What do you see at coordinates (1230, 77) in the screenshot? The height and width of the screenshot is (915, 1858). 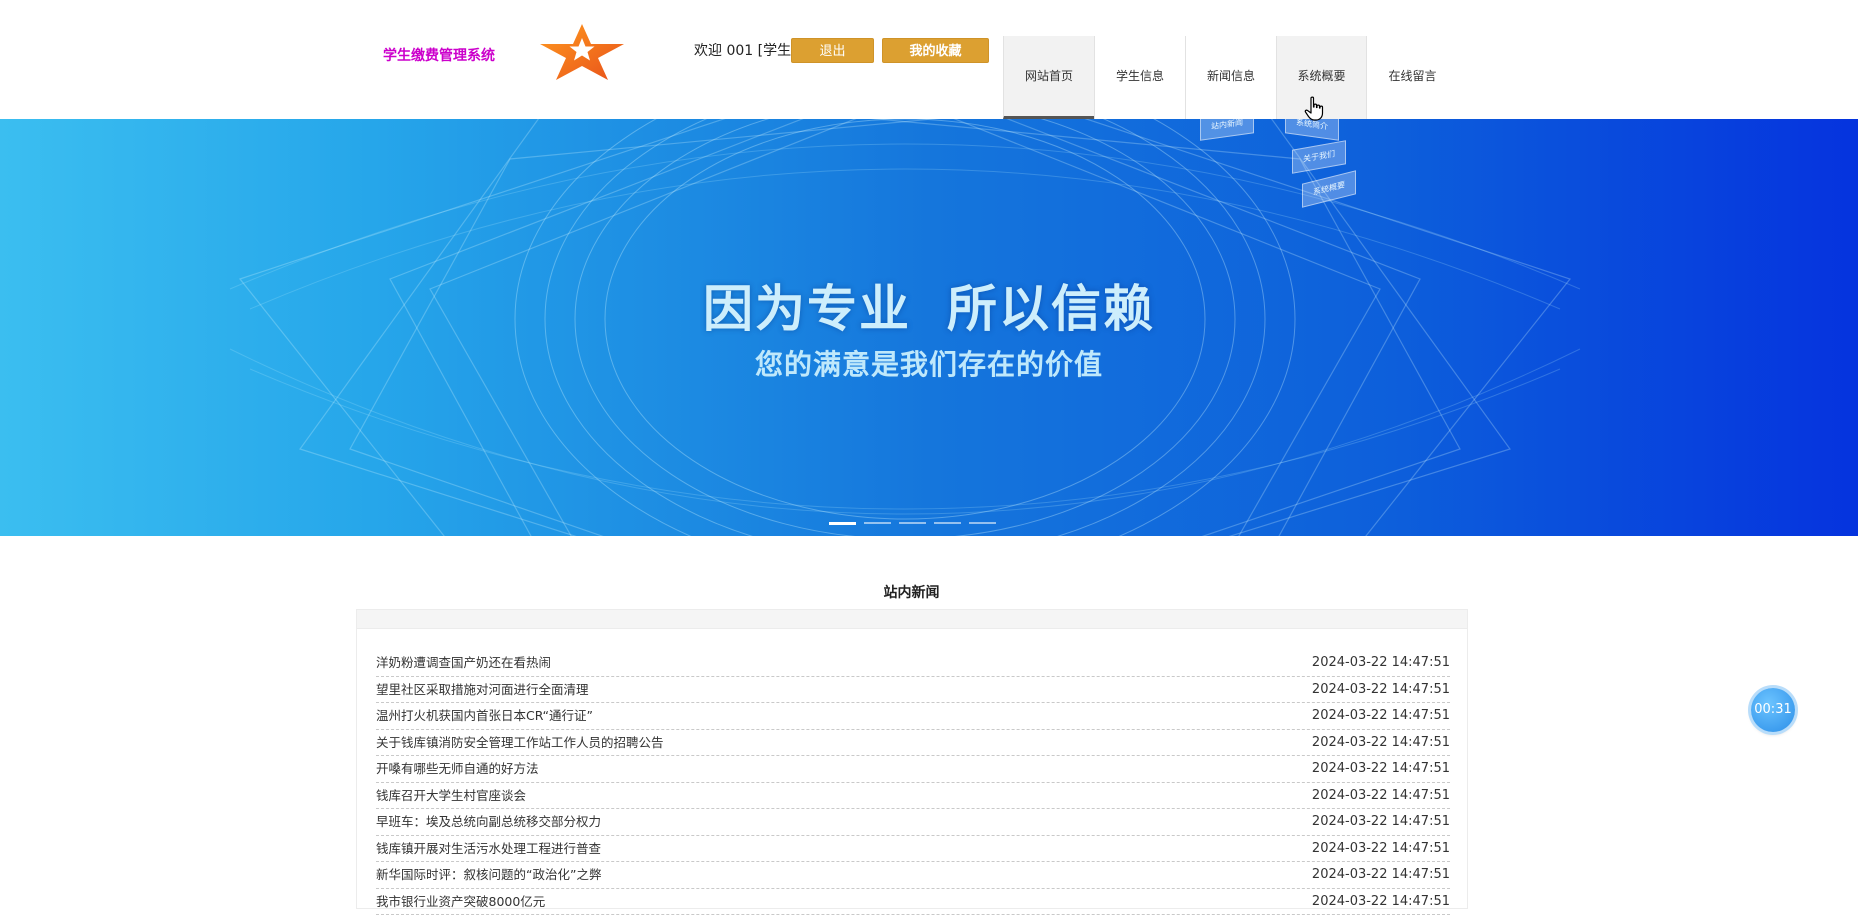 I see `nav-item-news: 新闻信息` at bounding box center [1230, 77].